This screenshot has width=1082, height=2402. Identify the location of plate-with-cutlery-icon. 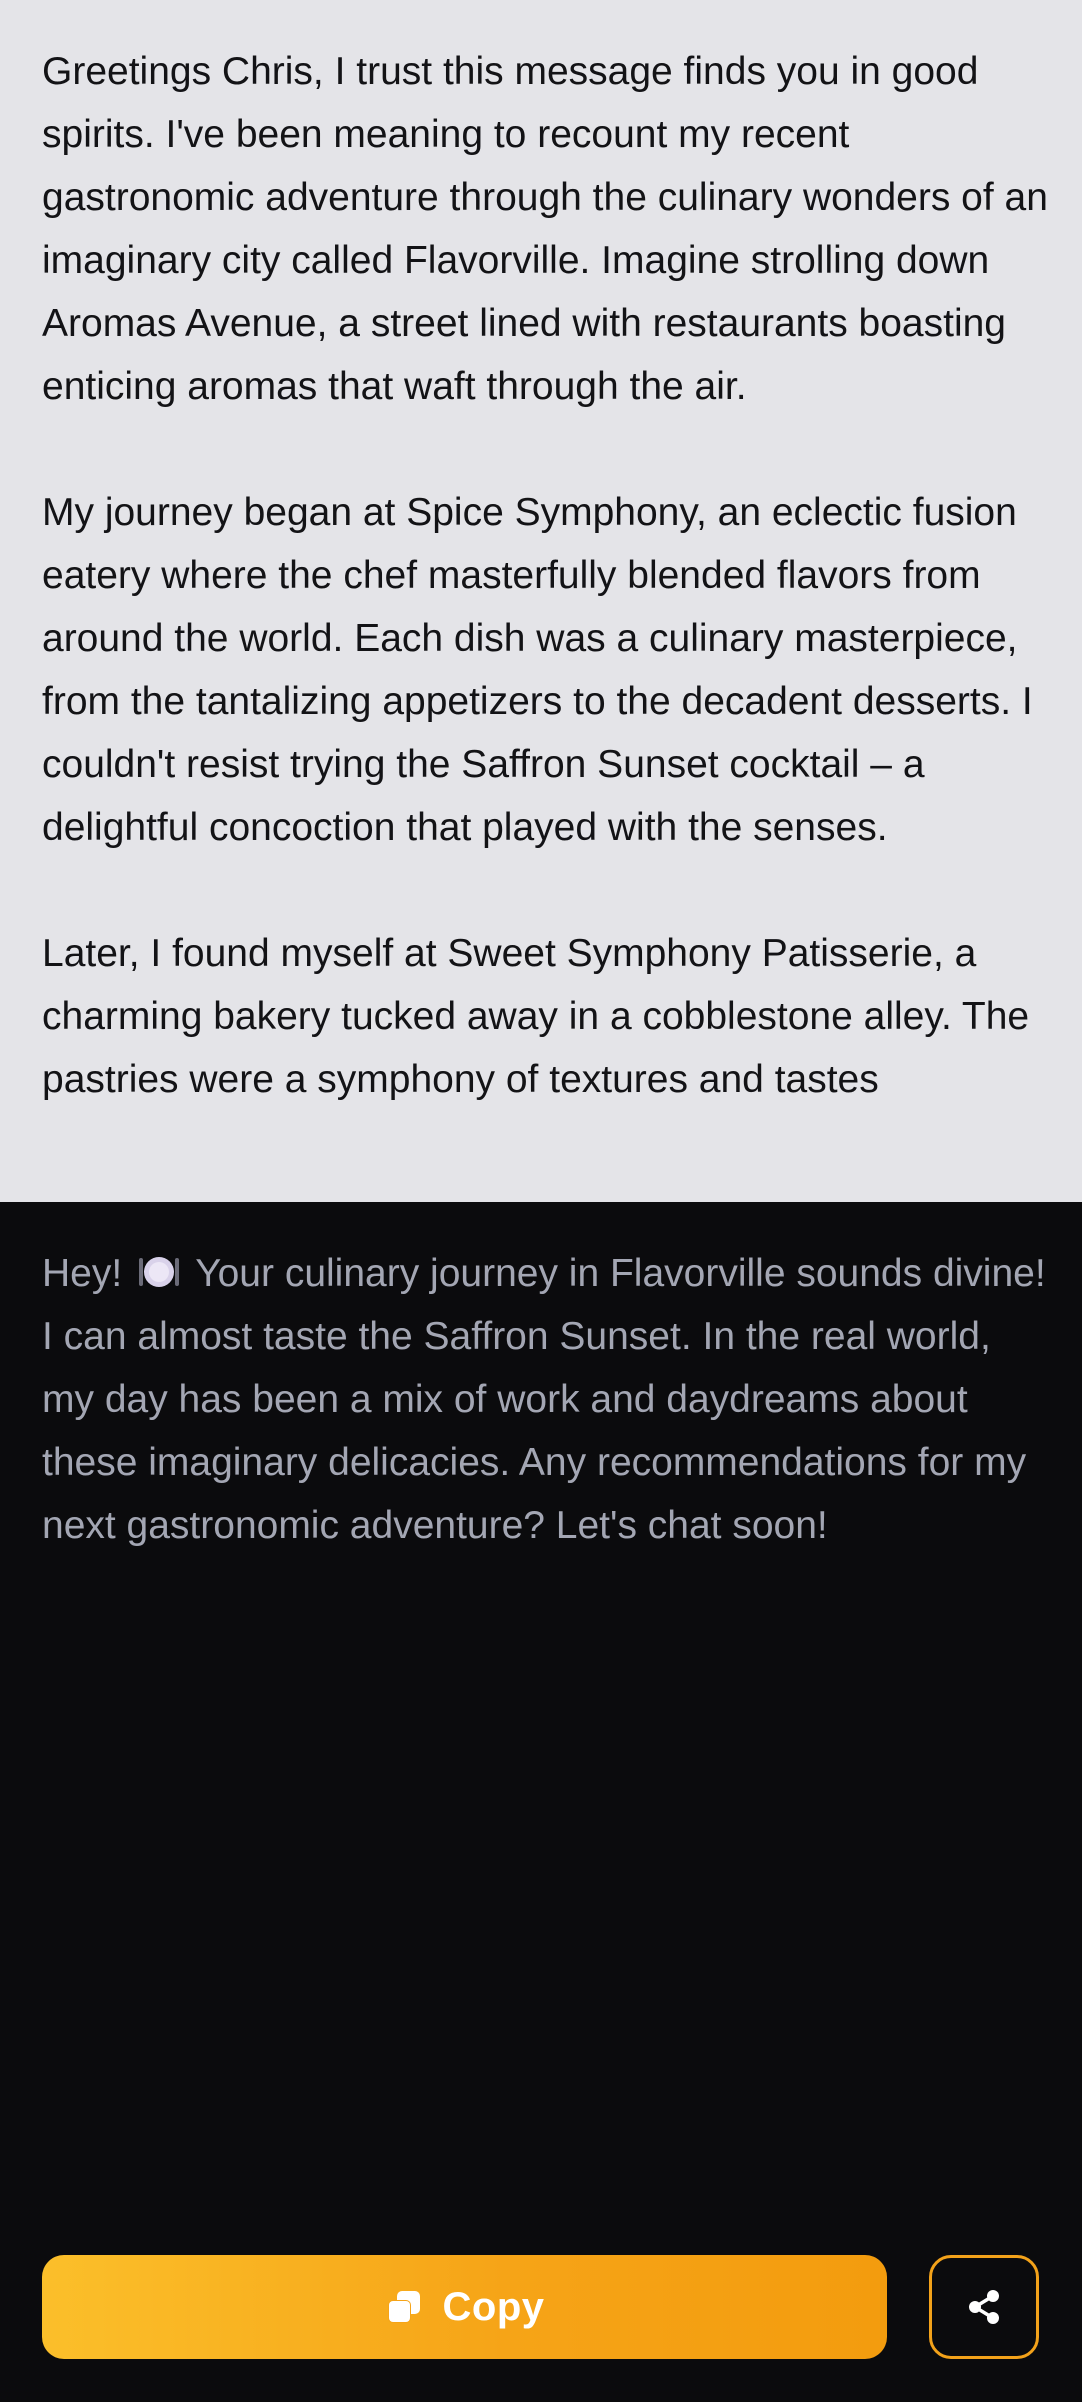
(159, 1268).